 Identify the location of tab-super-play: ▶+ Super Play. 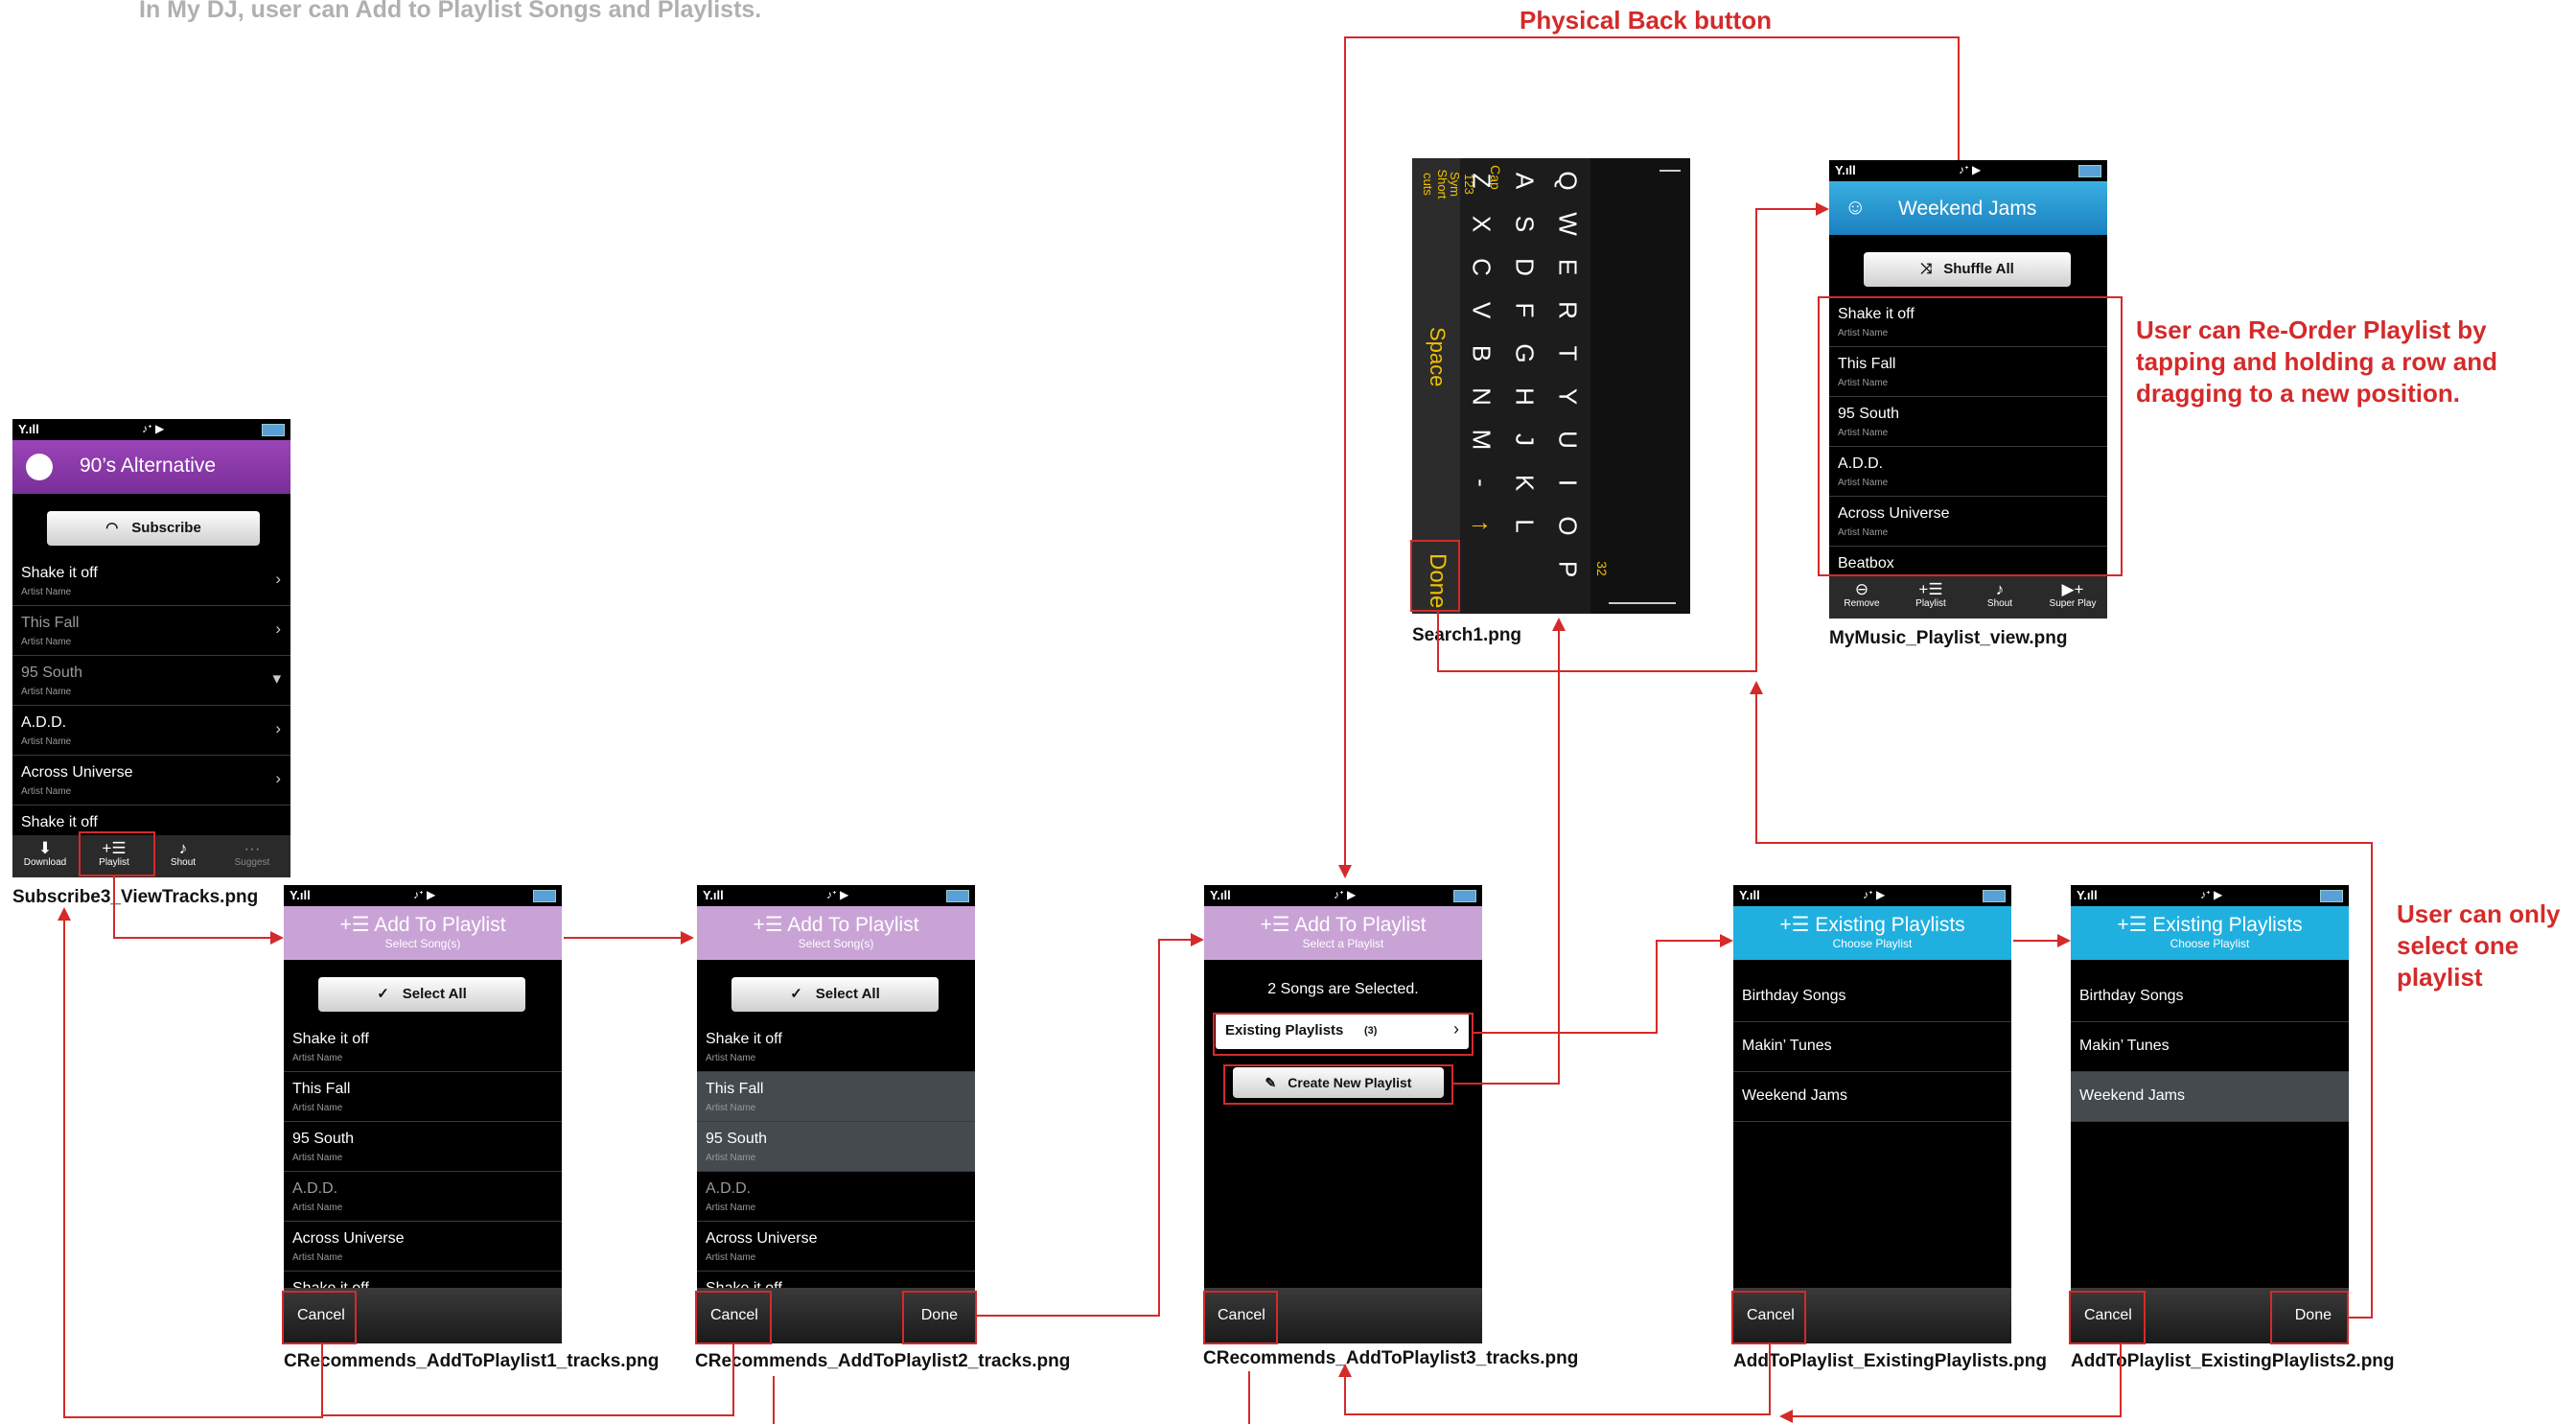
(2072, 594).